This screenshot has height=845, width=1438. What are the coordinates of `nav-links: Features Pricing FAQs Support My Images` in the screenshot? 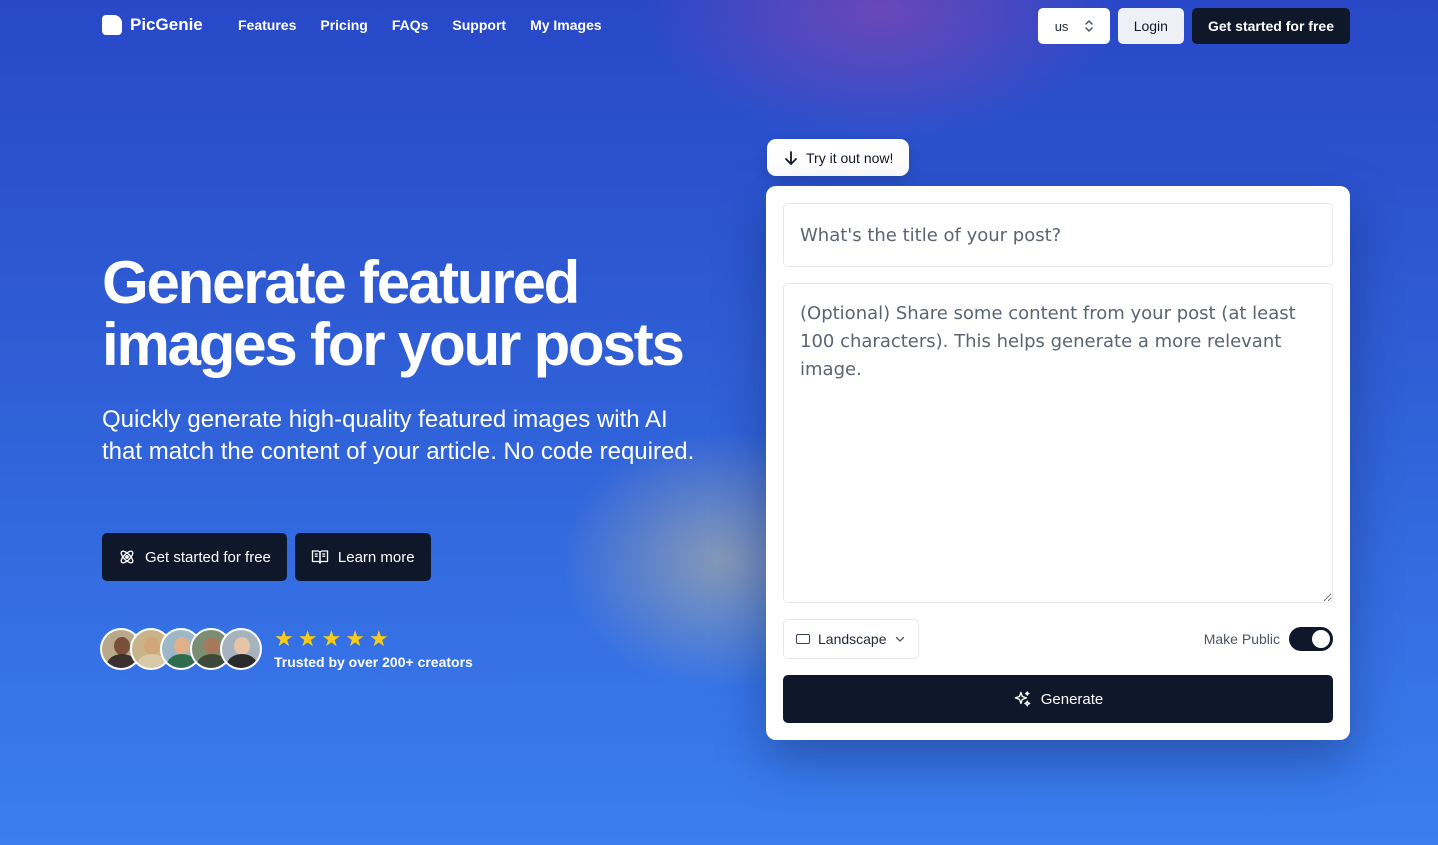 It's located at (420, 25).